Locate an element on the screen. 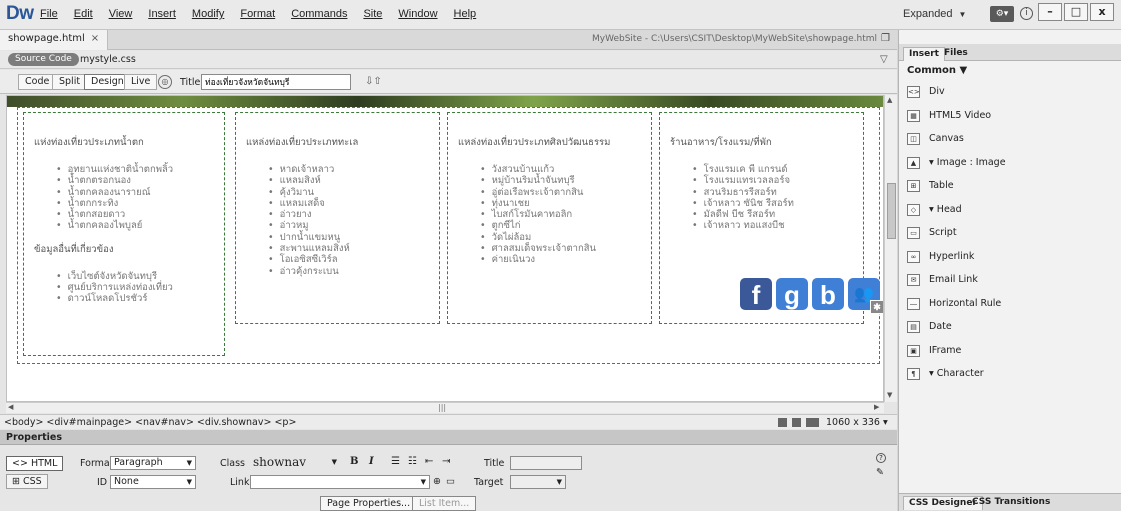  list-item: โอเอซิสซีเวิร์ล is located at coordinates (349, 259).